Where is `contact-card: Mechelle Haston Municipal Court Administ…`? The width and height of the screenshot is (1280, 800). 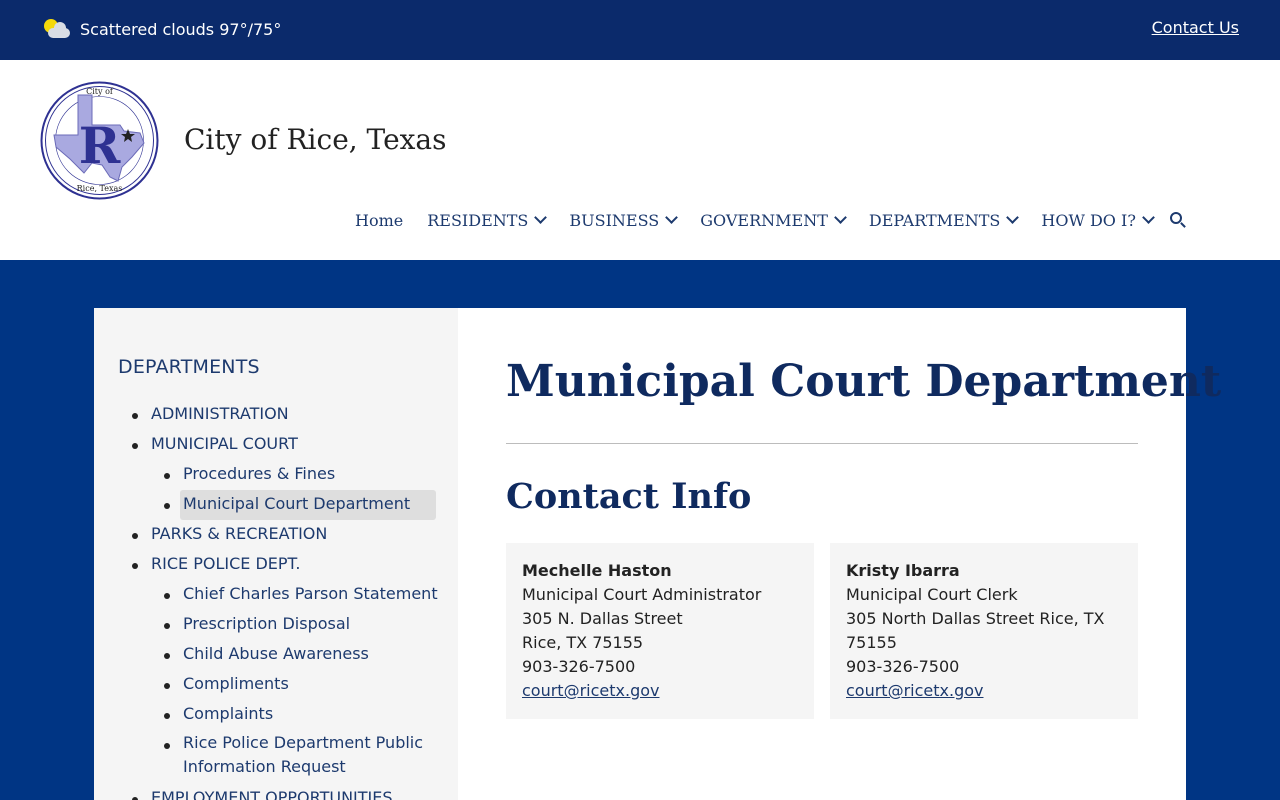
contact-card: Mechelle Haston Municipal Court Administ… is located at coordinates (660, 631).